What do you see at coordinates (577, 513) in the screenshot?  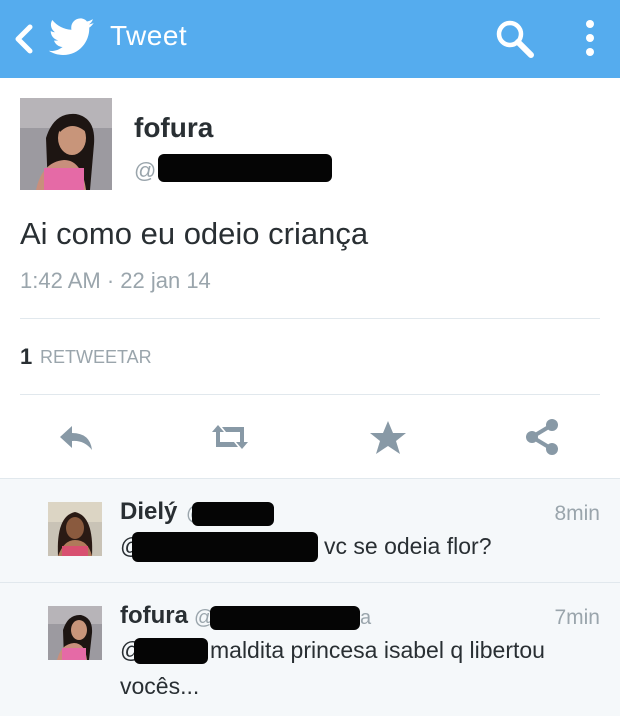 I see `reply-time: 8min` at bounding box center [577, 513].